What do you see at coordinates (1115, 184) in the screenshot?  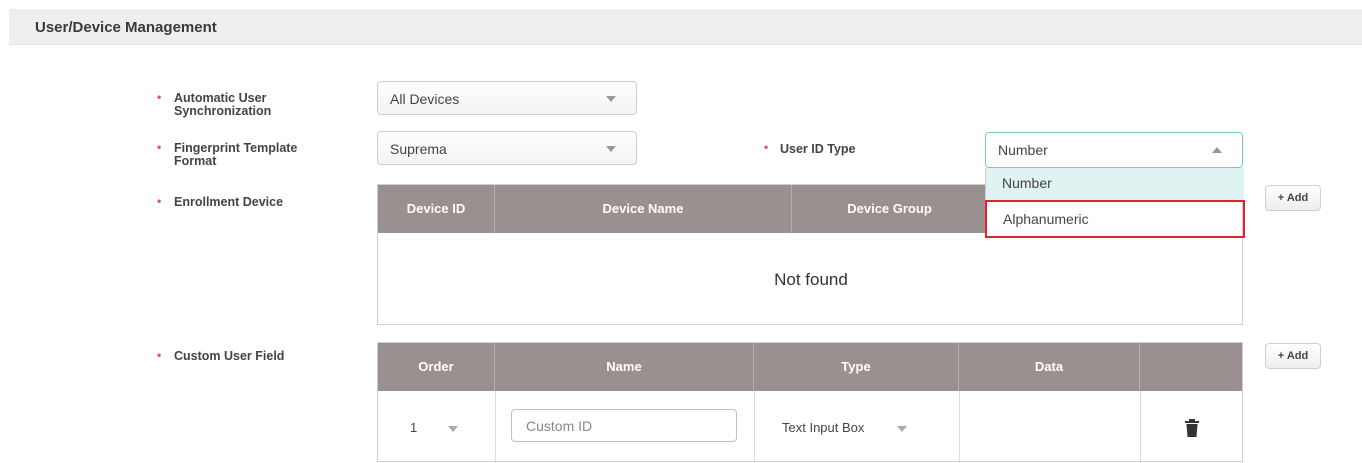 I see `option-number: Number` at bounding box center [1115, 184].